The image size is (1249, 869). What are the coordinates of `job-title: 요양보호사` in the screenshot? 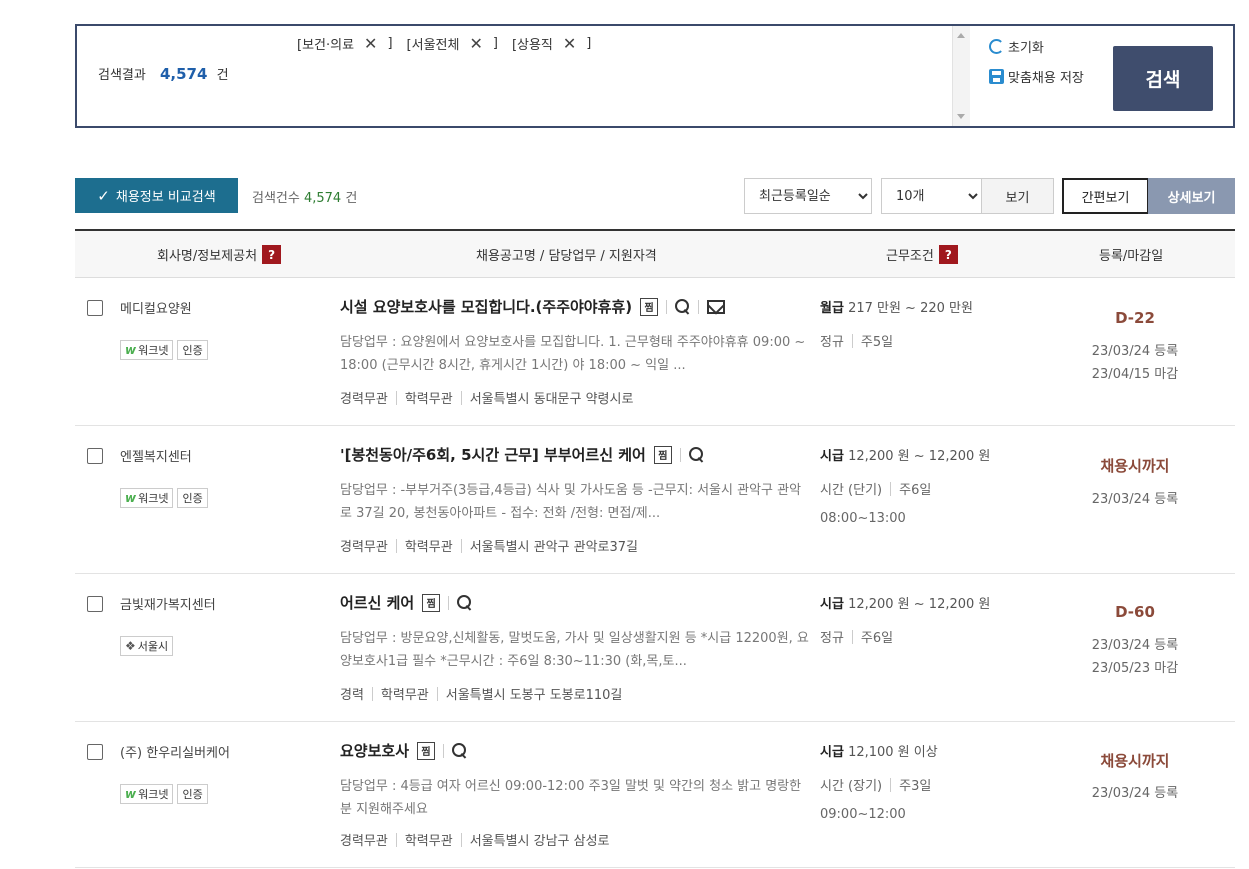 It's located at (374, 750).